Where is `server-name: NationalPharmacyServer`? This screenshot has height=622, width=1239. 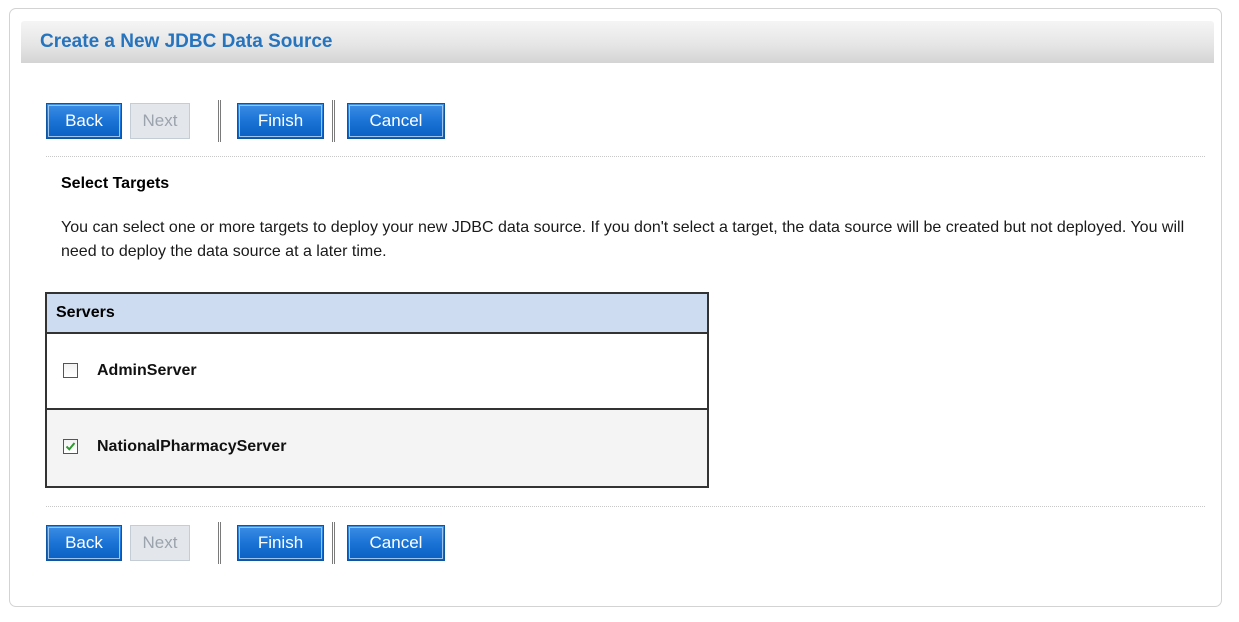
server-name: NationalPharmacyServer is located at coordinates (192, 446).